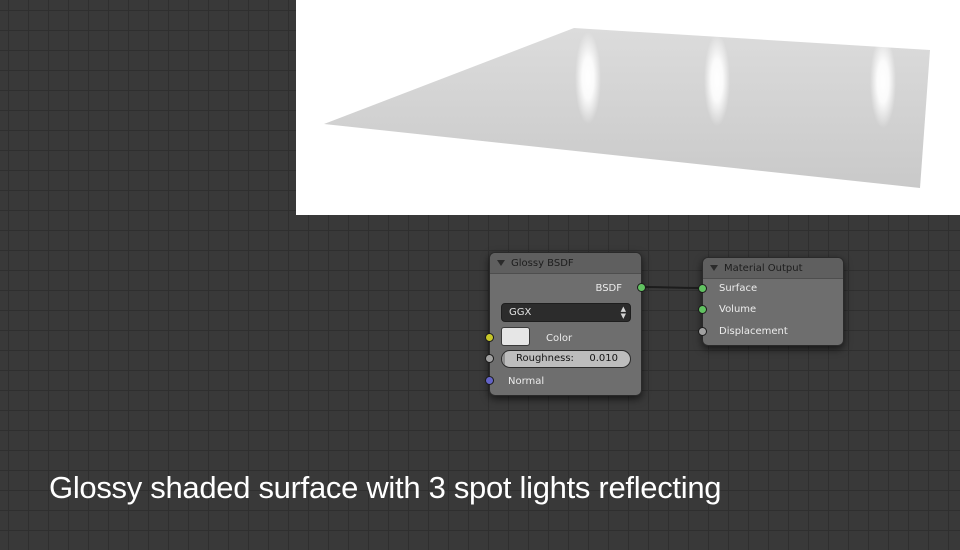 The image size is (960, 550). What do you see at coordinates (738, 288) in the screenshot?
I see `surface-label: Surface` at bounding box center [738, 288].